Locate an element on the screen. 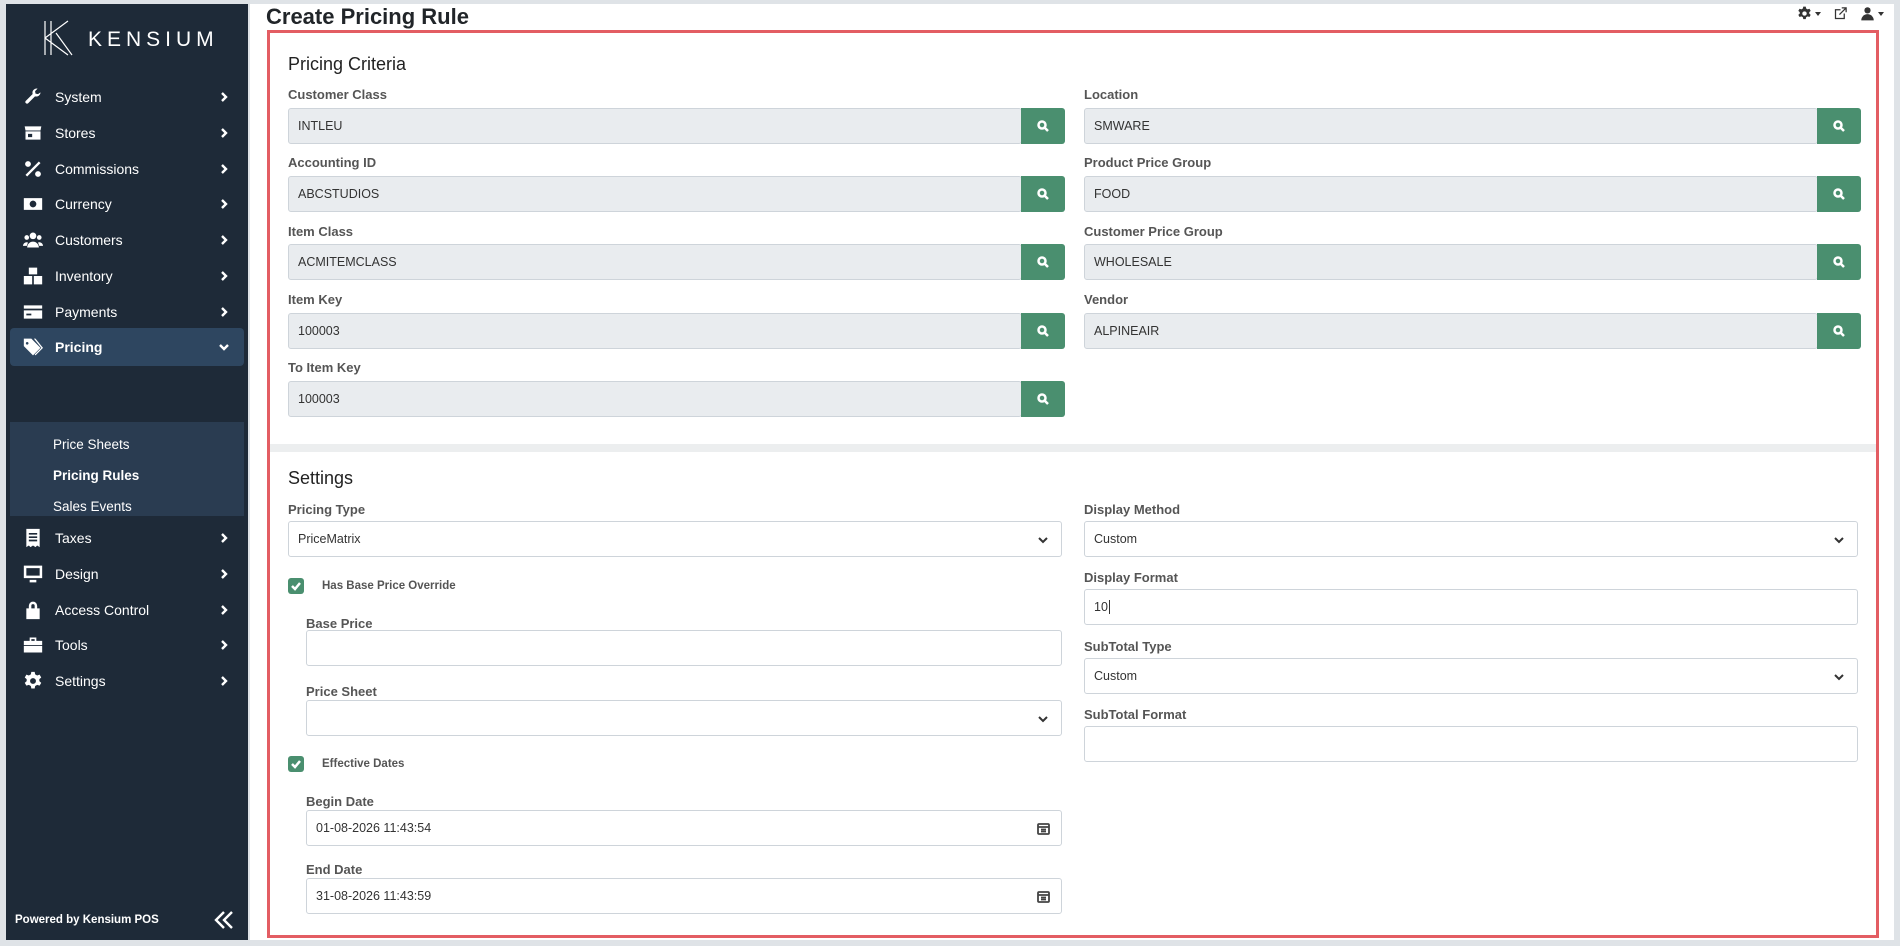  sidebar-item-pricing: Pricing is located at coordinates (127, 347).